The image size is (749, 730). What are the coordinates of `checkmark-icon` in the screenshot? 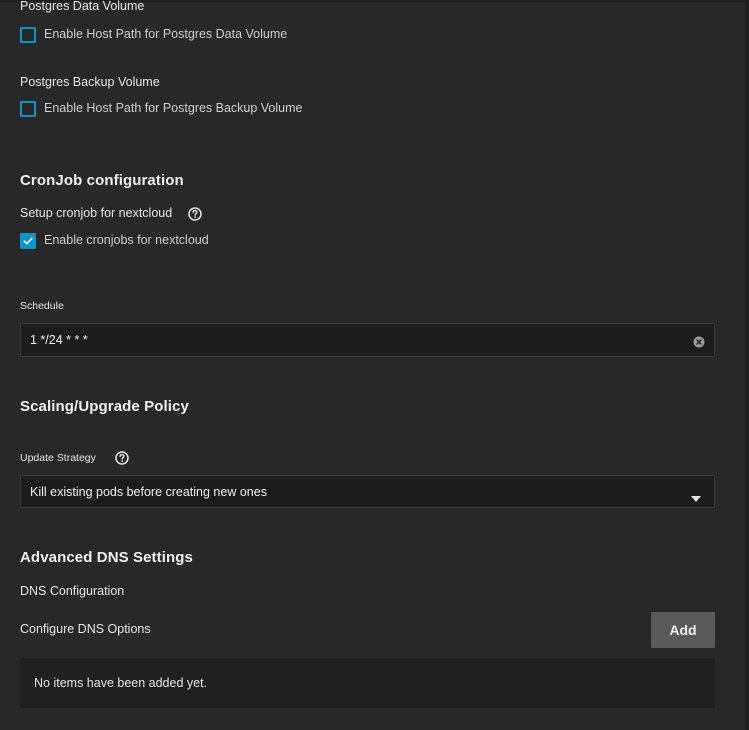 It's located at (28, 241).